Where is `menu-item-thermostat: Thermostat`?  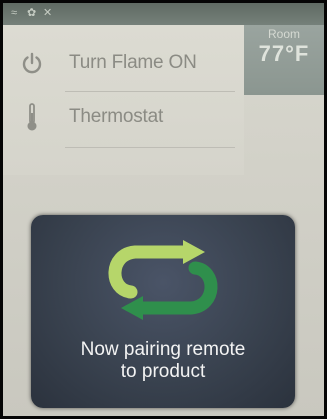
menu-item-thermostat: Thermostat is located at coordinates (127, 117).